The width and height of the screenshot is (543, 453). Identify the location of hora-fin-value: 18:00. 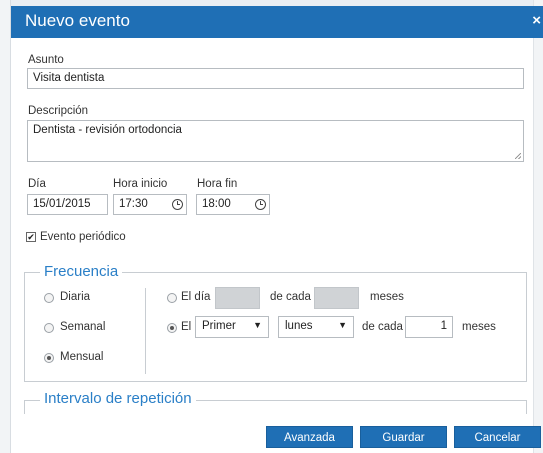
(216, 204).